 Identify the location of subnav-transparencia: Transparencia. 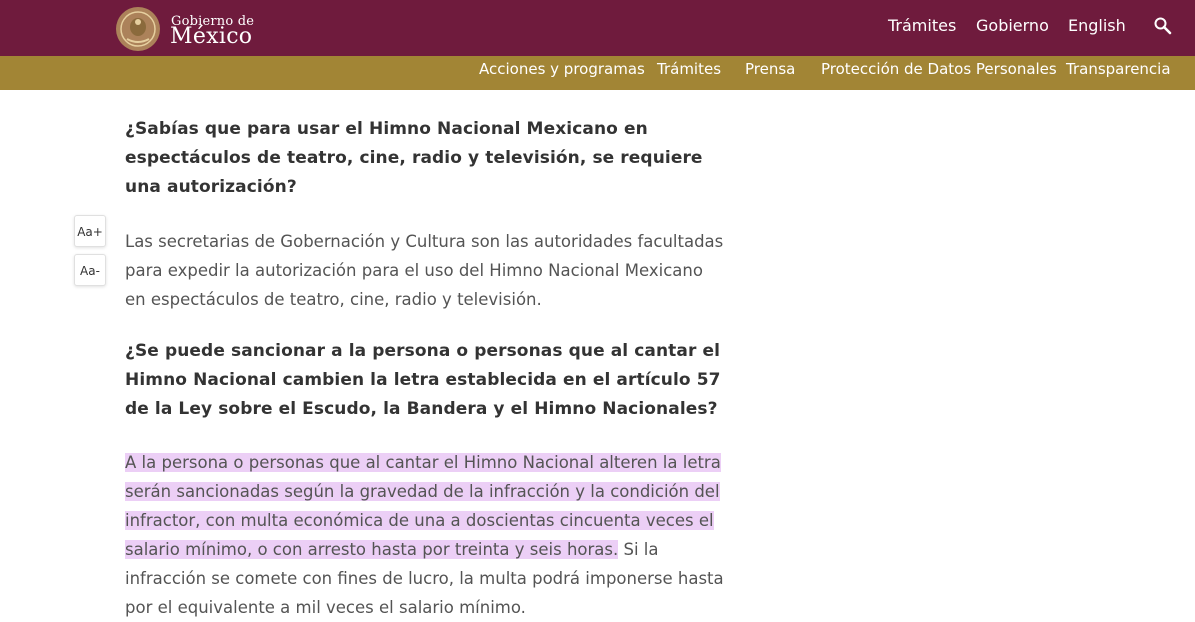
(1118, 69).